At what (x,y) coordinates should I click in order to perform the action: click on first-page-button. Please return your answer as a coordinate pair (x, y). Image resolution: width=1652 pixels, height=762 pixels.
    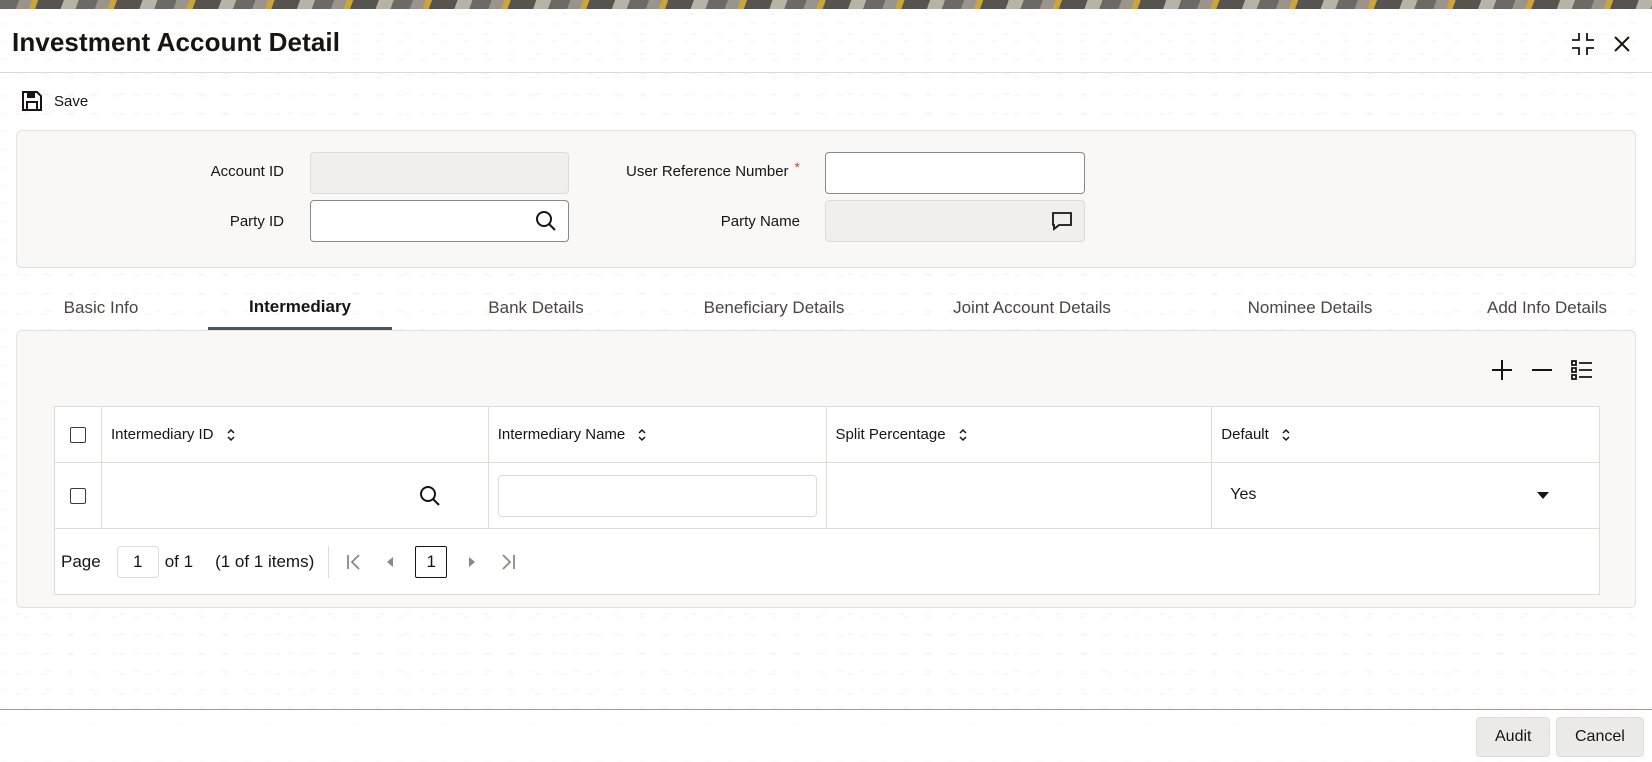
    Looking at the image, I should click on (354, 562).